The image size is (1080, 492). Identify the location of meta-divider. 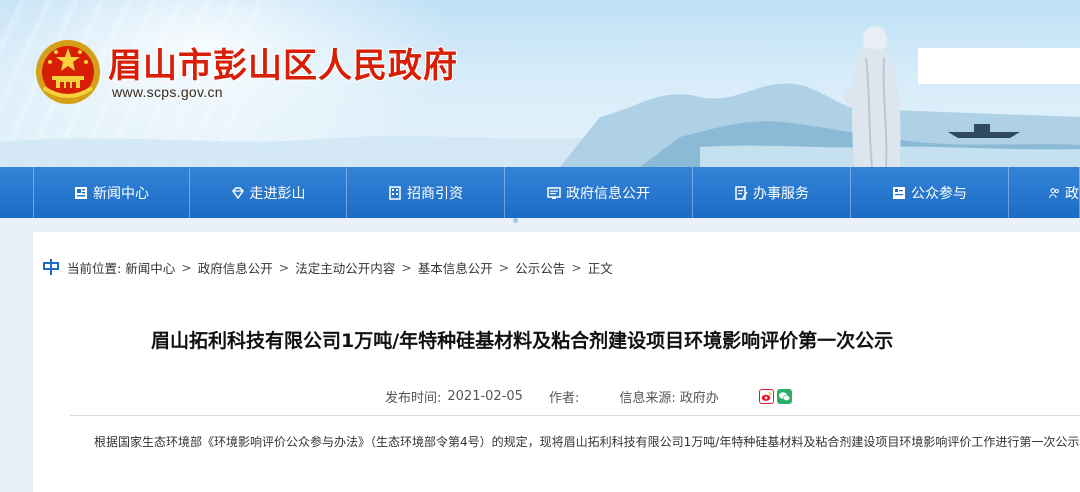
(575, 415).